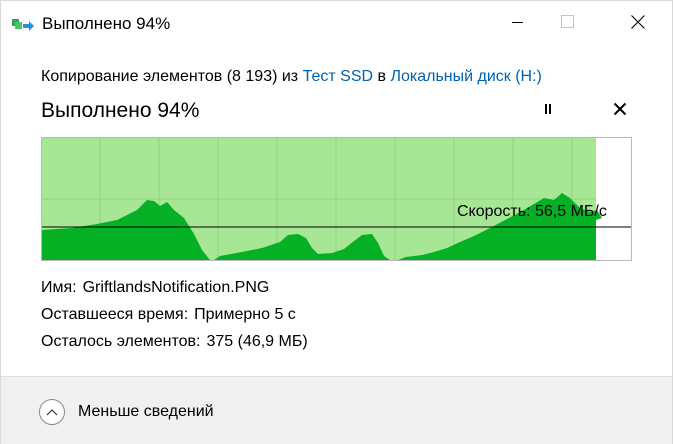 The width and height of the screenshot is (673, 444). I want to click on speed-label: Скорость: 56,5 МБ/с, so click(532, 211).